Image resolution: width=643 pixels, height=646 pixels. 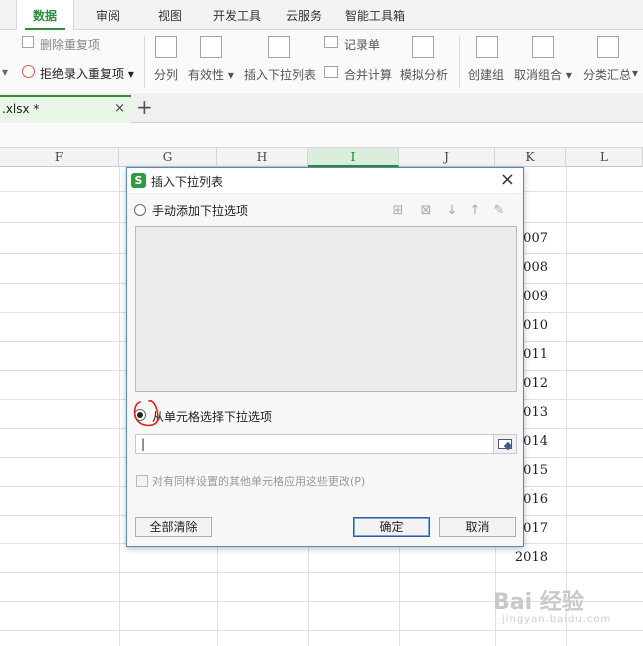 What do you see at coordinates (375, 15) in the screenshot?
I see `tab-smart-tools: 智能工具箱` at bounding box center [375, 15].